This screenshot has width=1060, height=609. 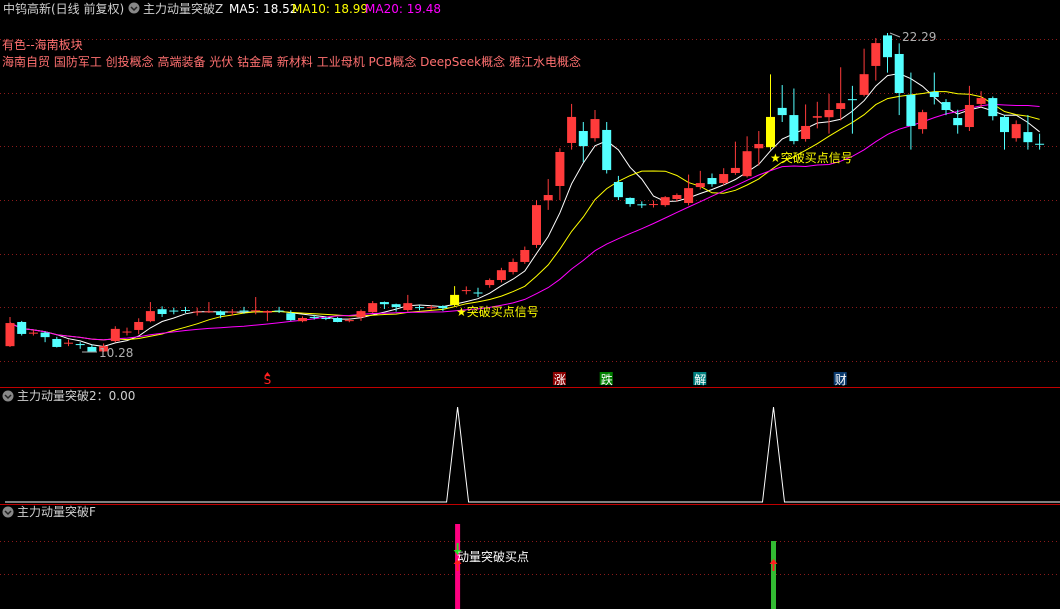 I want to click on low-price-label: 10.28, so click(x=116, y=353).